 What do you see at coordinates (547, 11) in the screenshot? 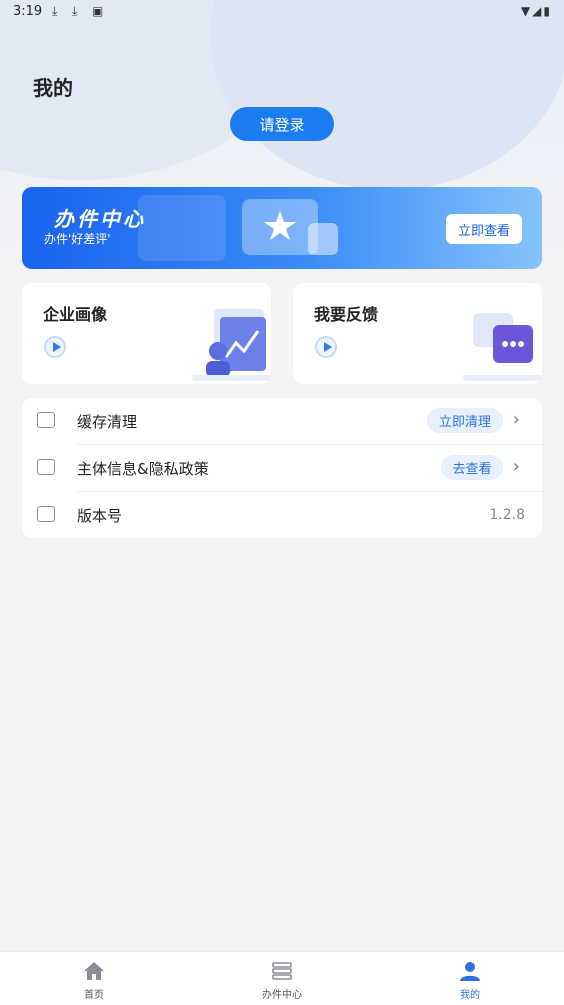
I see `battery-icon: ▮` at bounding box center [547, 11].